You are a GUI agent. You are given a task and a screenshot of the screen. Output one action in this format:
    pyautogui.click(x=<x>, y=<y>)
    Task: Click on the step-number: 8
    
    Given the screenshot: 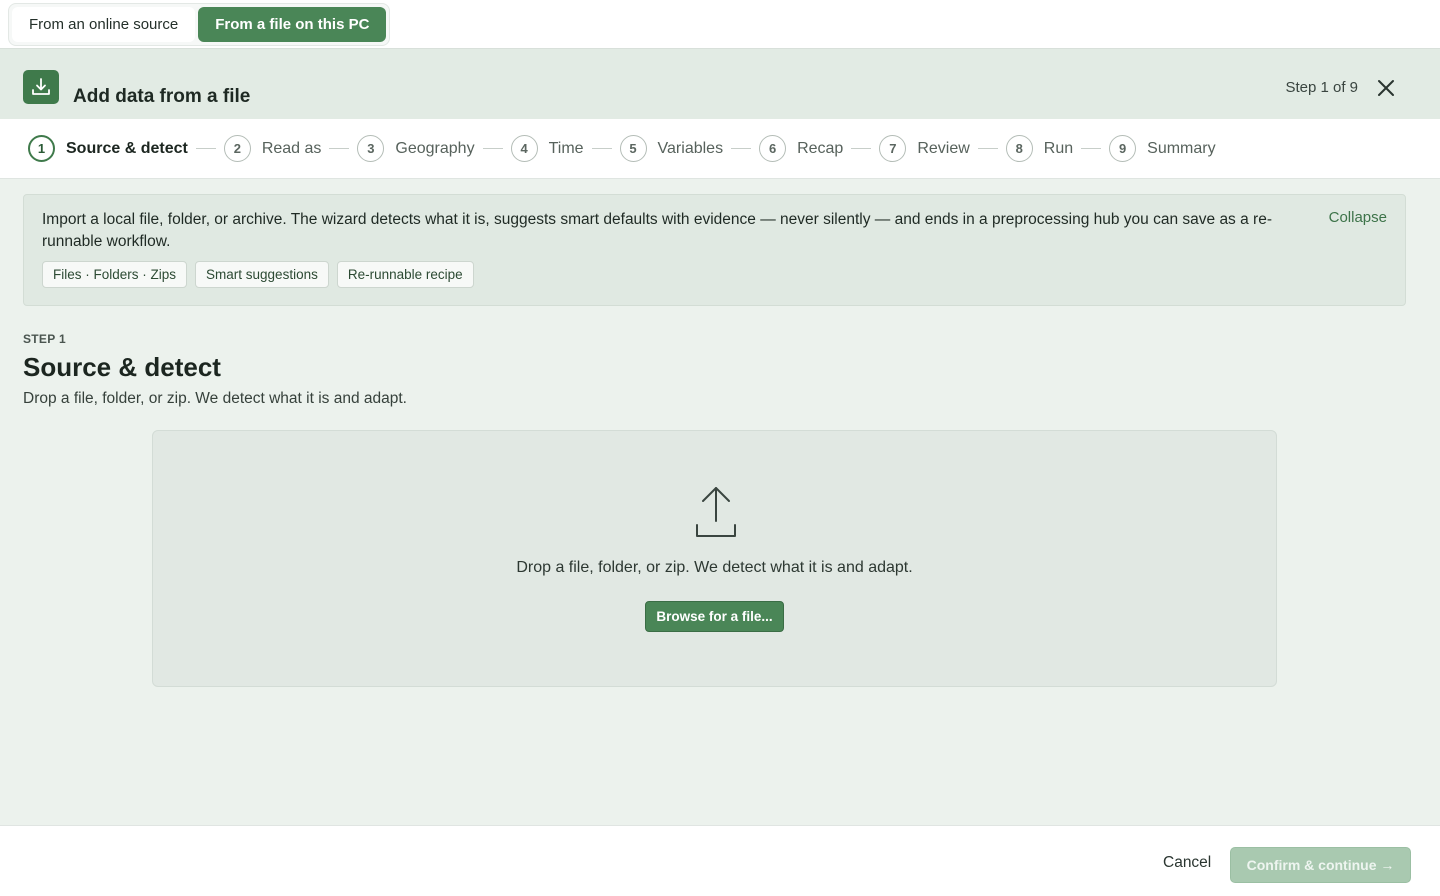 What is the action you would take?
    pyautogui.click(x=1019, y=148)
    